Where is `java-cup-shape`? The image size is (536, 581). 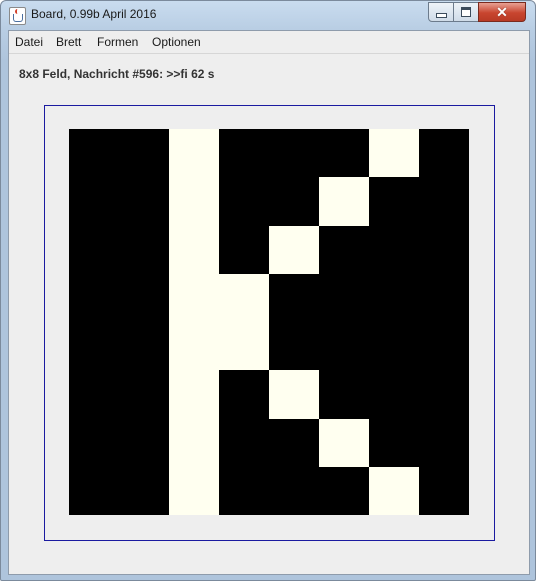 java-cup-shape is located at coordinates (18, 18).